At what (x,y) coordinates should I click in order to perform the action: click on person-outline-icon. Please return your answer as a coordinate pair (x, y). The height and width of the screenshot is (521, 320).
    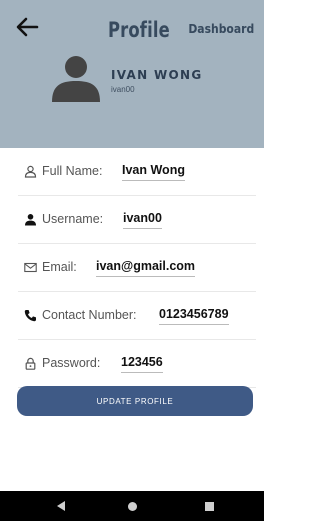
    Looking at the image, I should click on (30, 171).